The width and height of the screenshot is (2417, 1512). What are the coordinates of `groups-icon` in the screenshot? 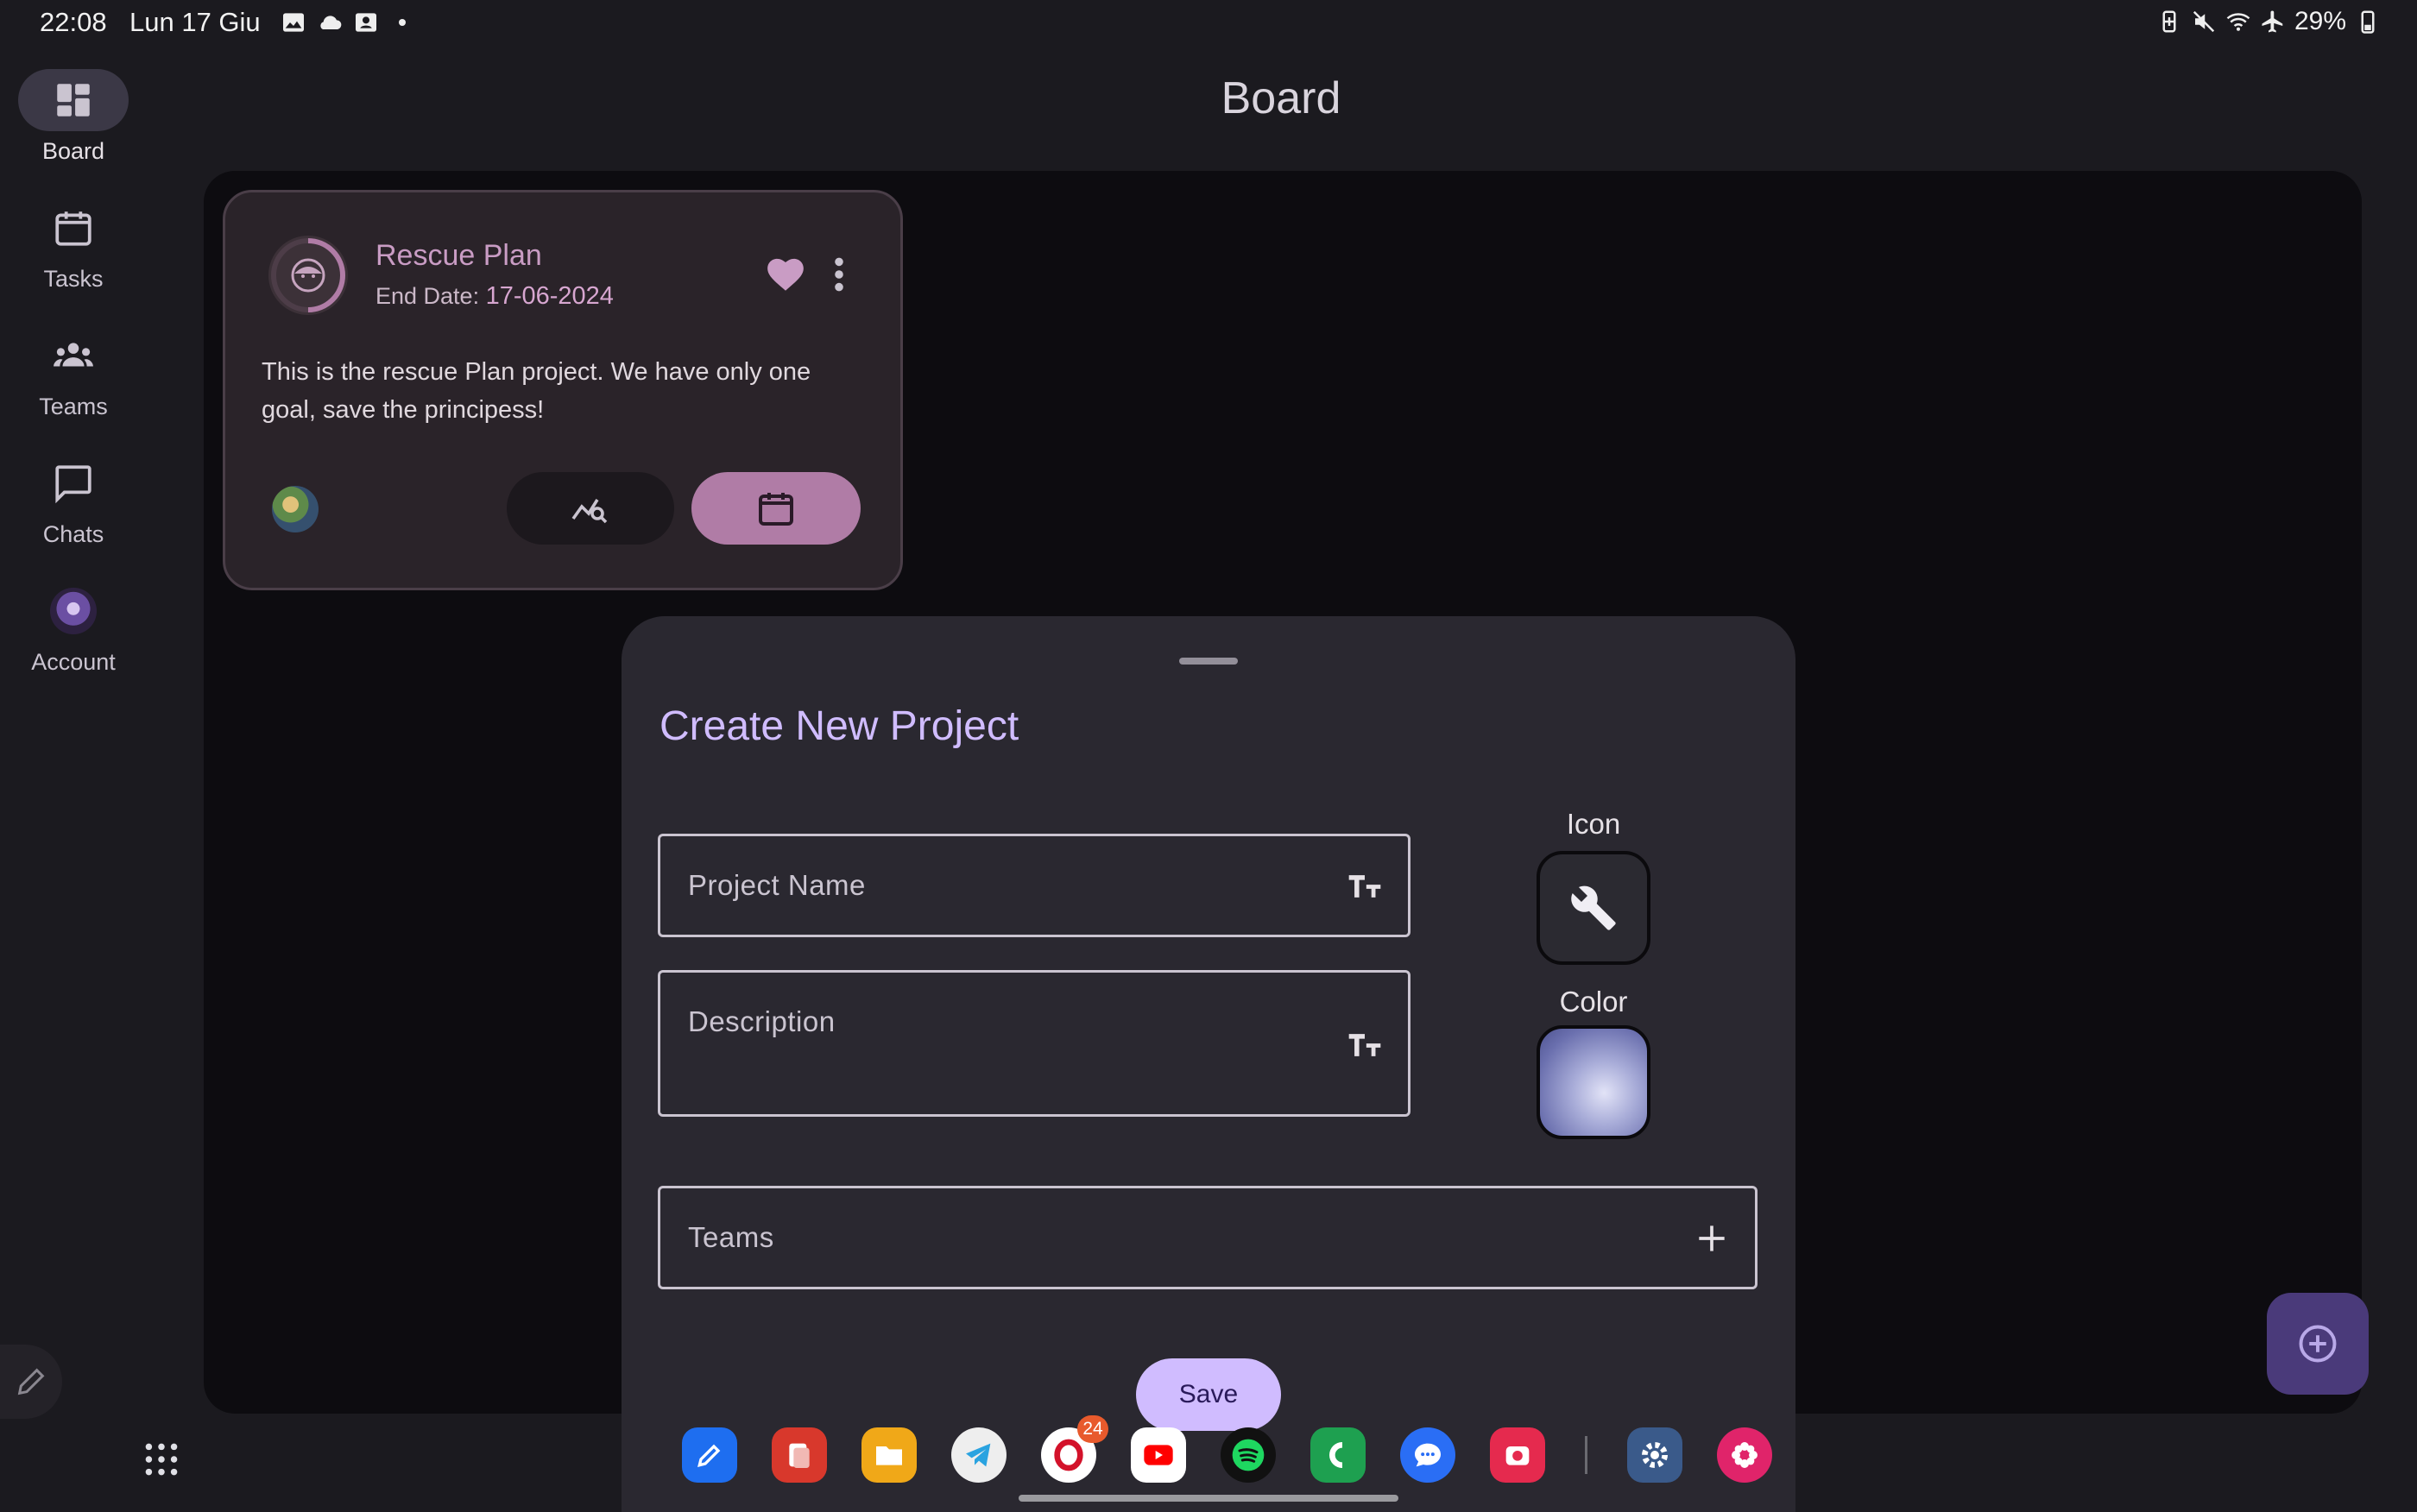 It's located at (73, 355).